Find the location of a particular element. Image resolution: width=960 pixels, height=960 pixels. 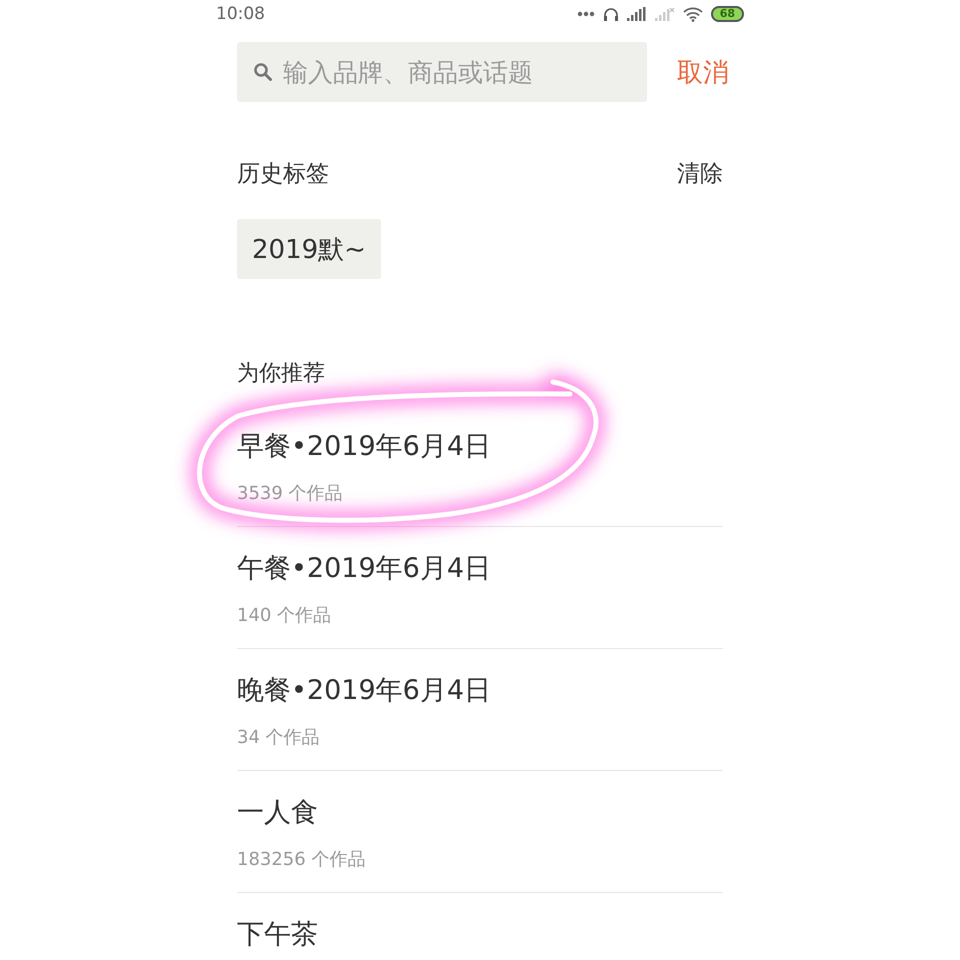

clear-button: 清除 is located at coordinates (700, 173).